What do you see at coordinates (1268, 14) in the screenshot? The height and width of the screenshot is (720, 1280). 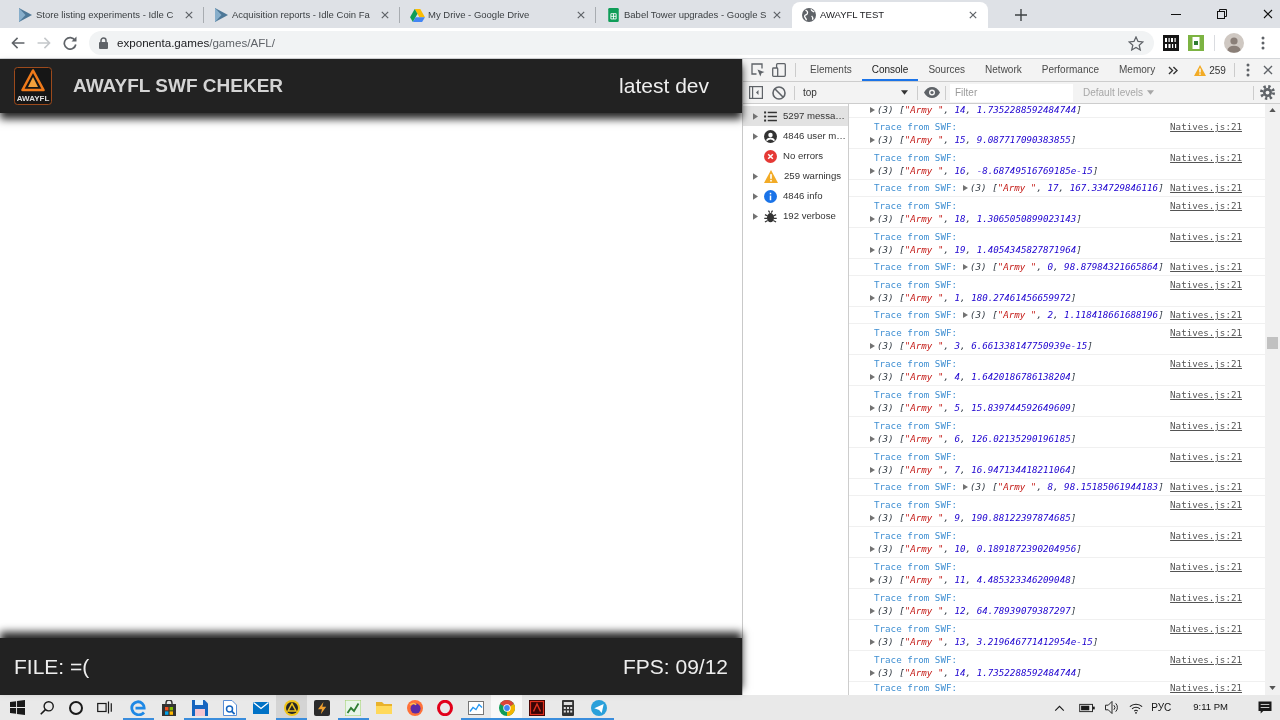 I see `close-icon` at bounding box center [1268, 14].